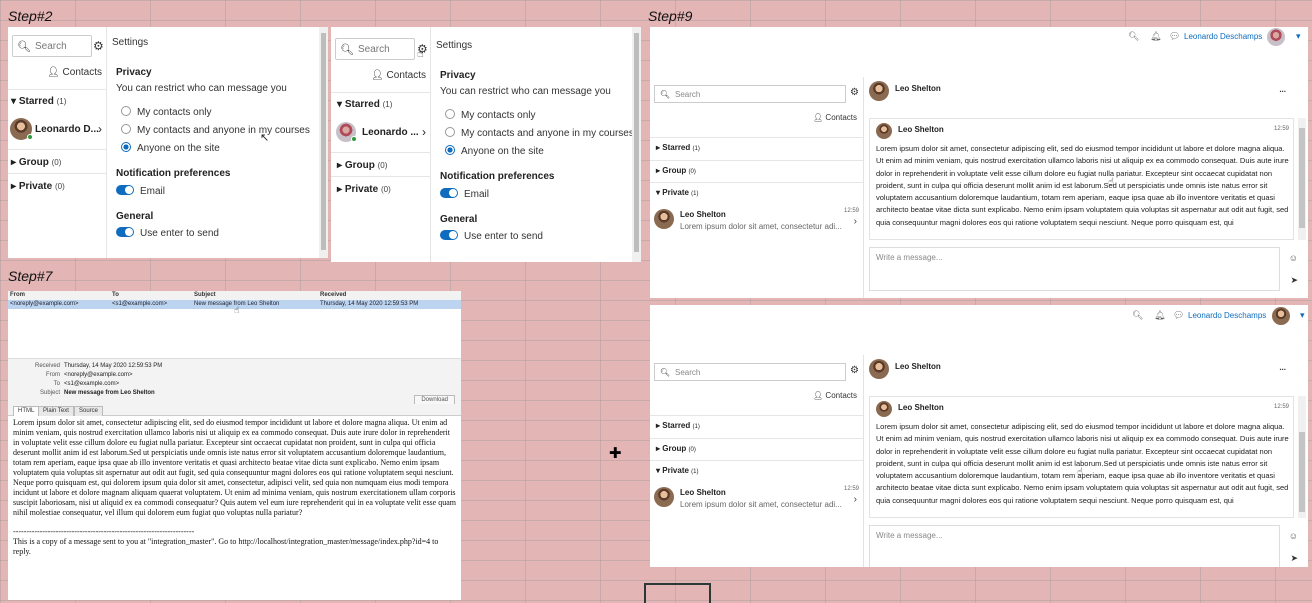 The height and width of the screenshot is (603, 1312). Describe the element at coordinates (134, 72) in the screenshot. I see `privacy-heading: Privacy` at that location.